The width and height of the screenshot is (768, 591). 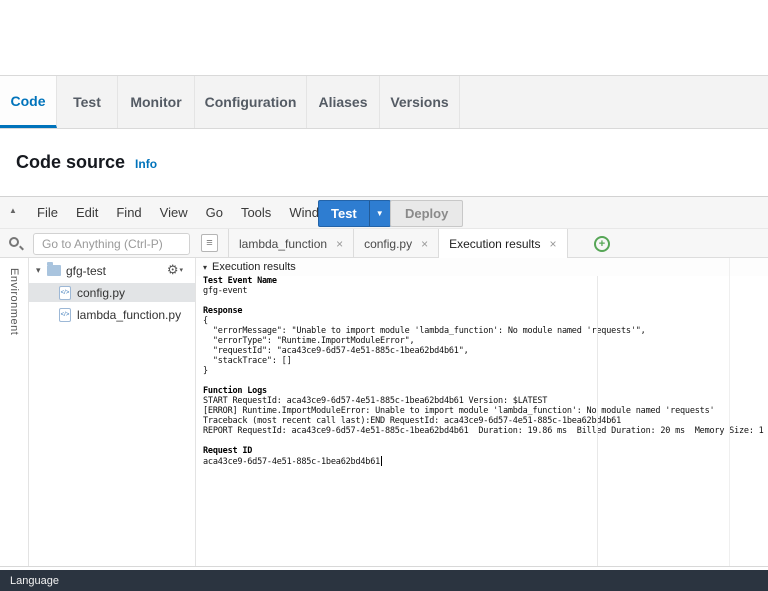 What do you see at coordinates (54, 269) in the screenshot?
I see `folder-icon` at bounding box center [54, 269].